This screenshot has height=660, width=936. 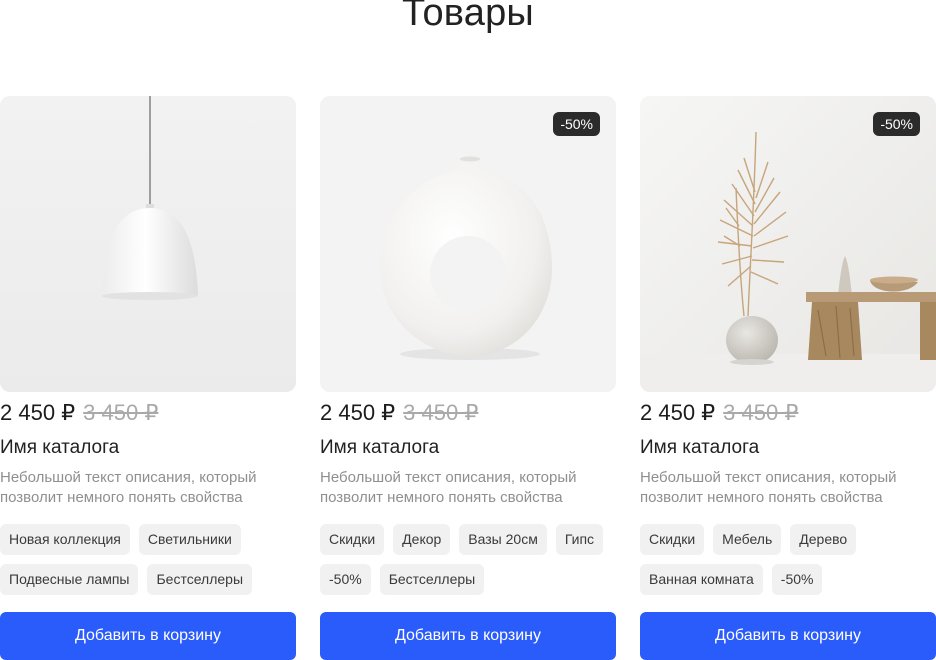 I want to click on tag: Дерево, so click(x=823, y=539).